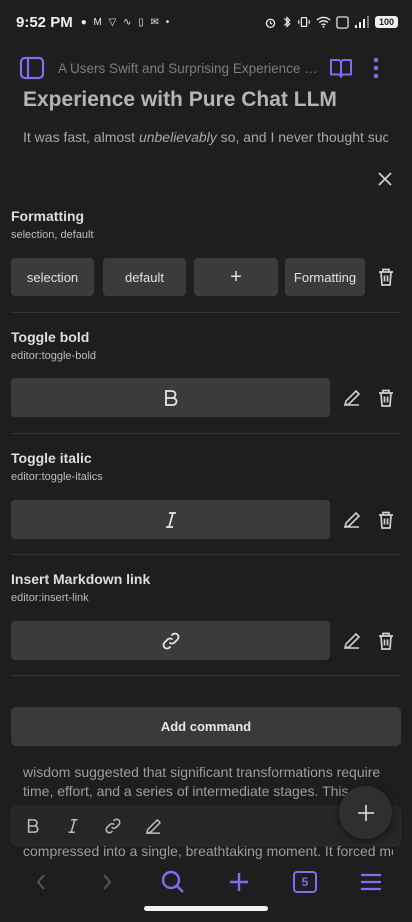 The image size is (412, 922). I want to click on plus-icon, so click(365, 812).